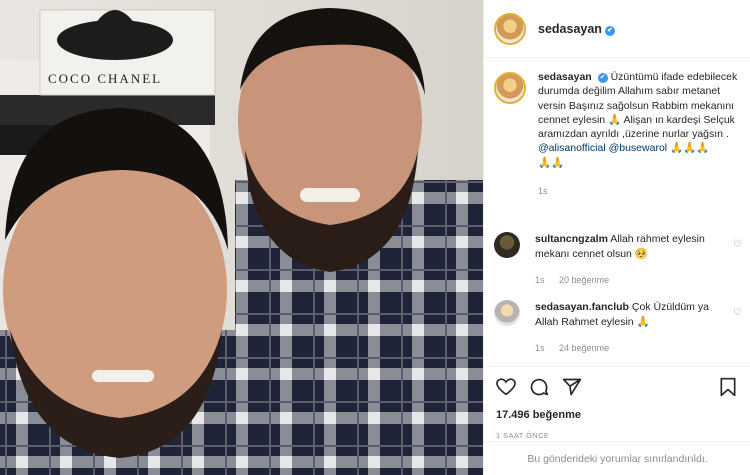 The image size is (750, 475). What do you see at coordinates (571, 239) in the screenshot?
I see `comment-username: sultancngzalm` at bounding box center [571, 239].